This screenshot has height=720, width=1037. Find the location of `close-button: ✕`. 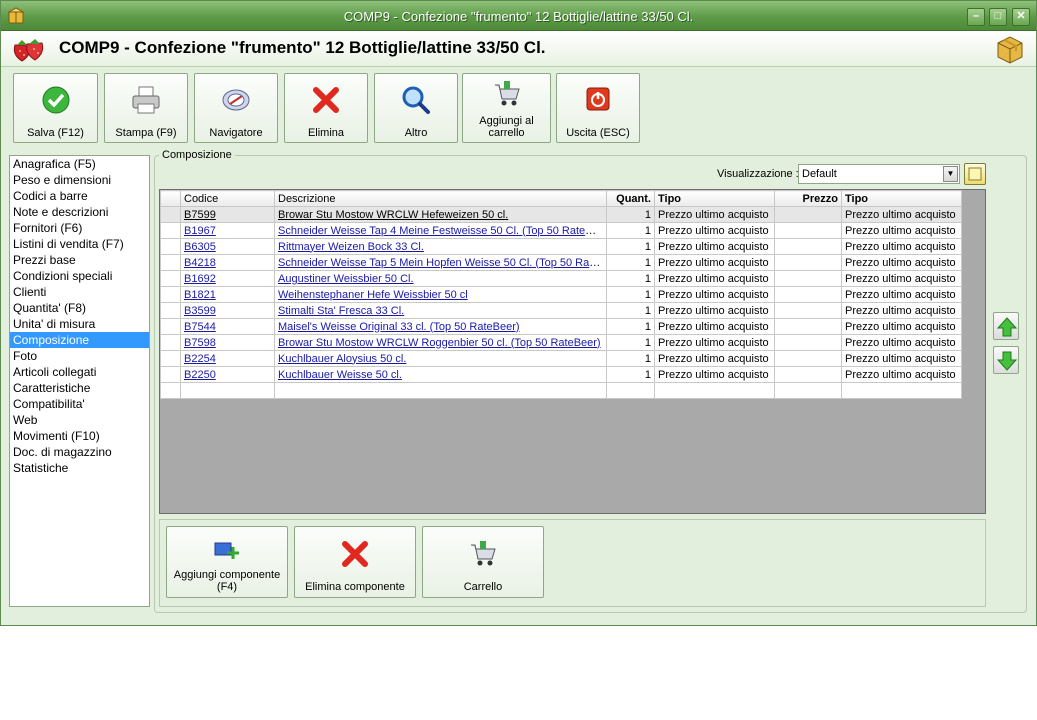

close-button: ✕ is located at coordinates (1021, 17).